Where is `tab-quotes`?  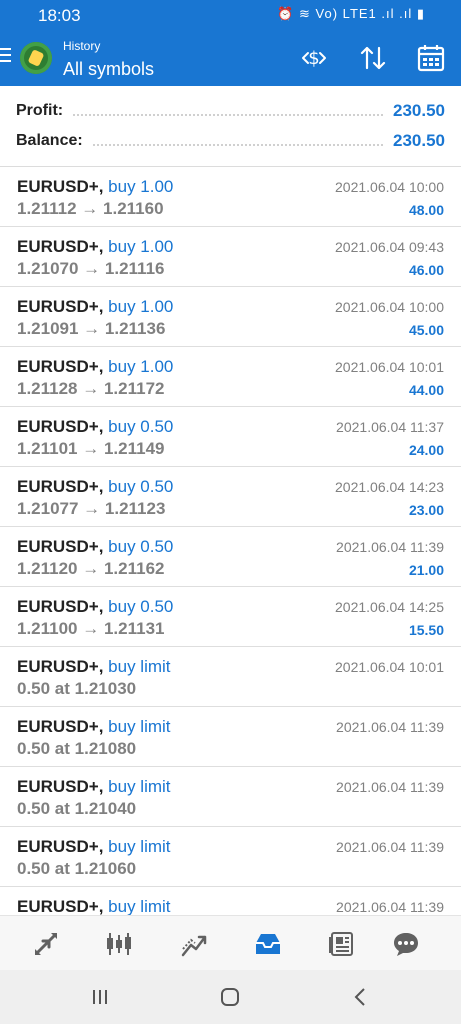
tab-quotes is located at coordinates (46, 944).